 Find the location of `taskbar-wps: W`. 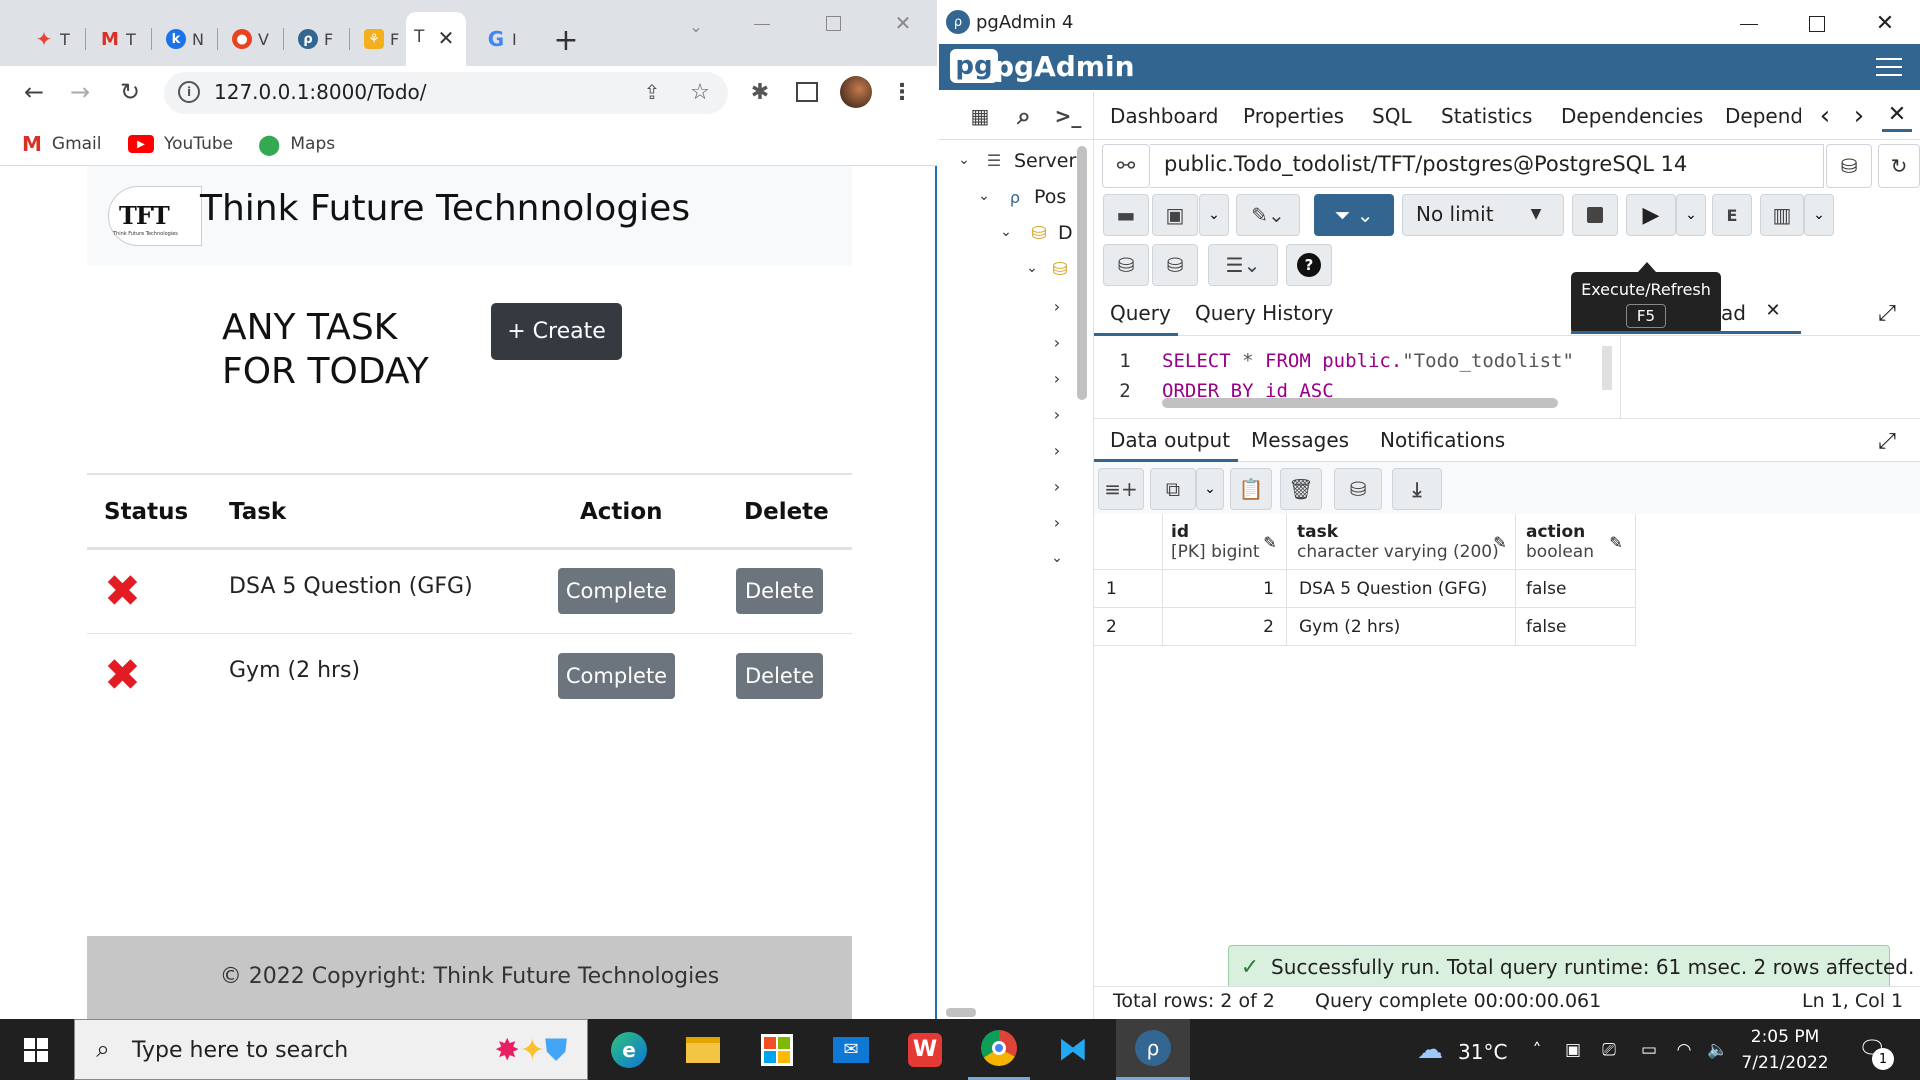

taskbar-wps: W is located at coordinates (925, 1049).